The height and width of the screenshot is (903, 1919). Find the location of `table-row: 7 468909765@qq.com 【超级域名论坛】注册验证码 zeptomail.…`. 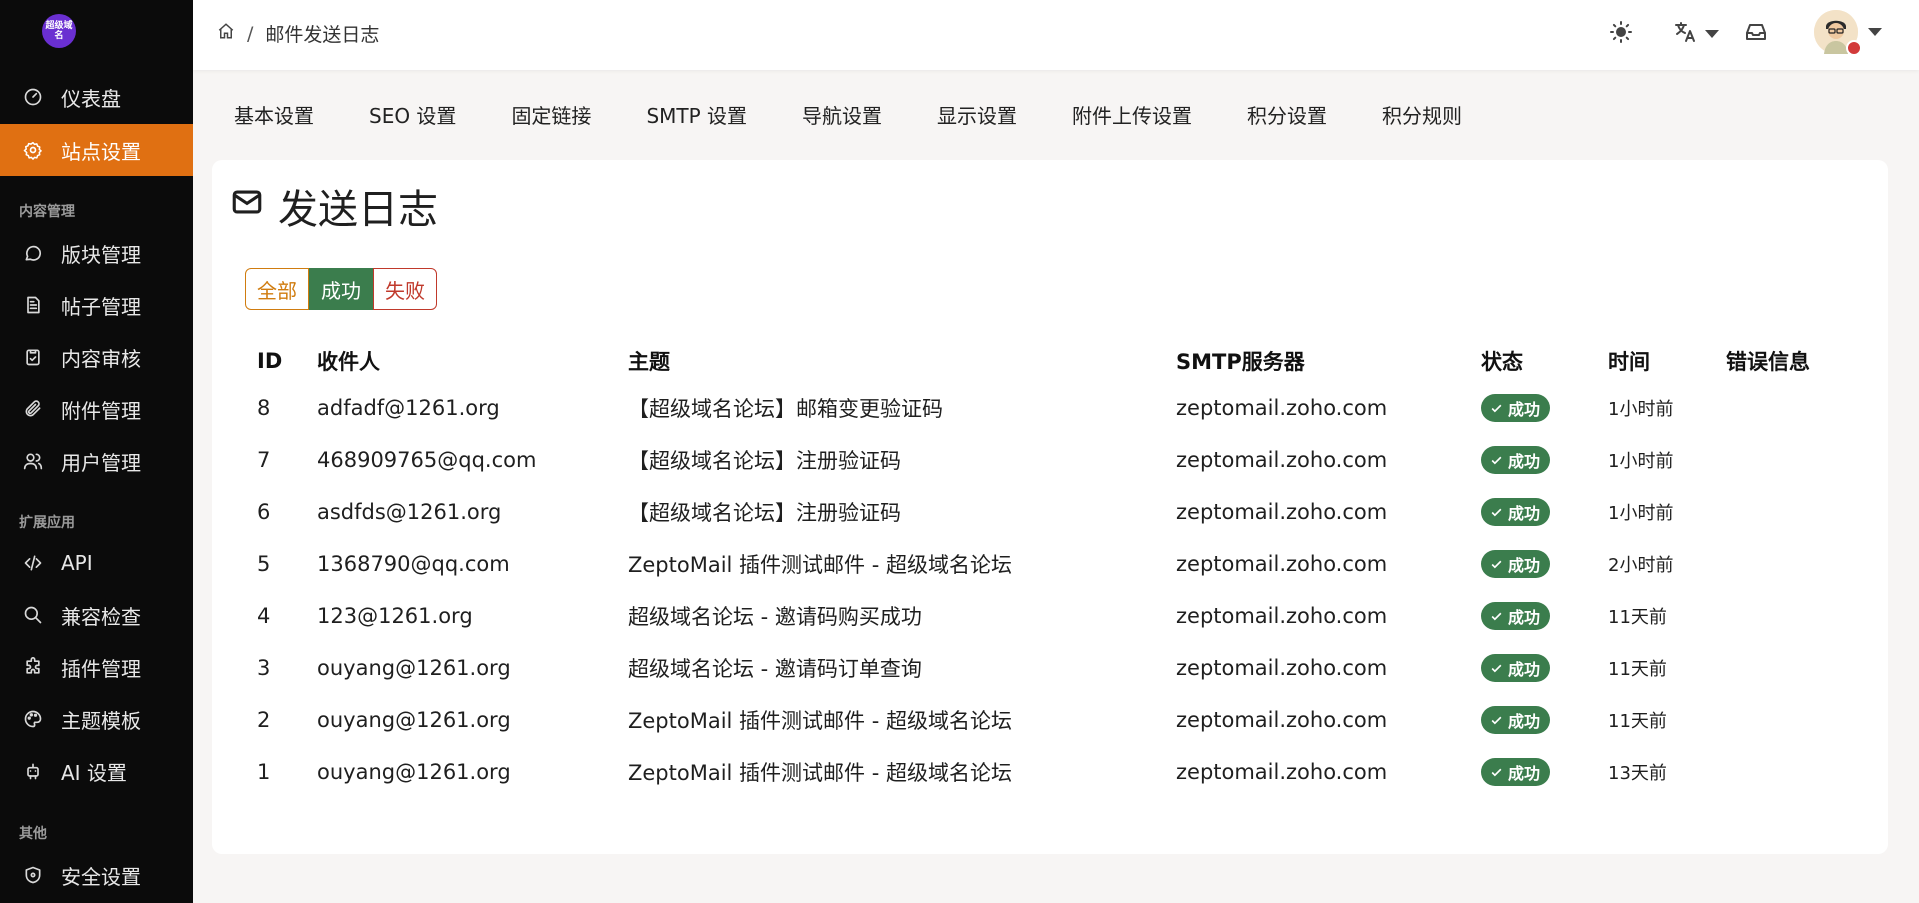

table-row: 7 468909765@qq.com 【超级域名论坛】注册验证码 zeptomail.… is located at coordinates (1049, 460).